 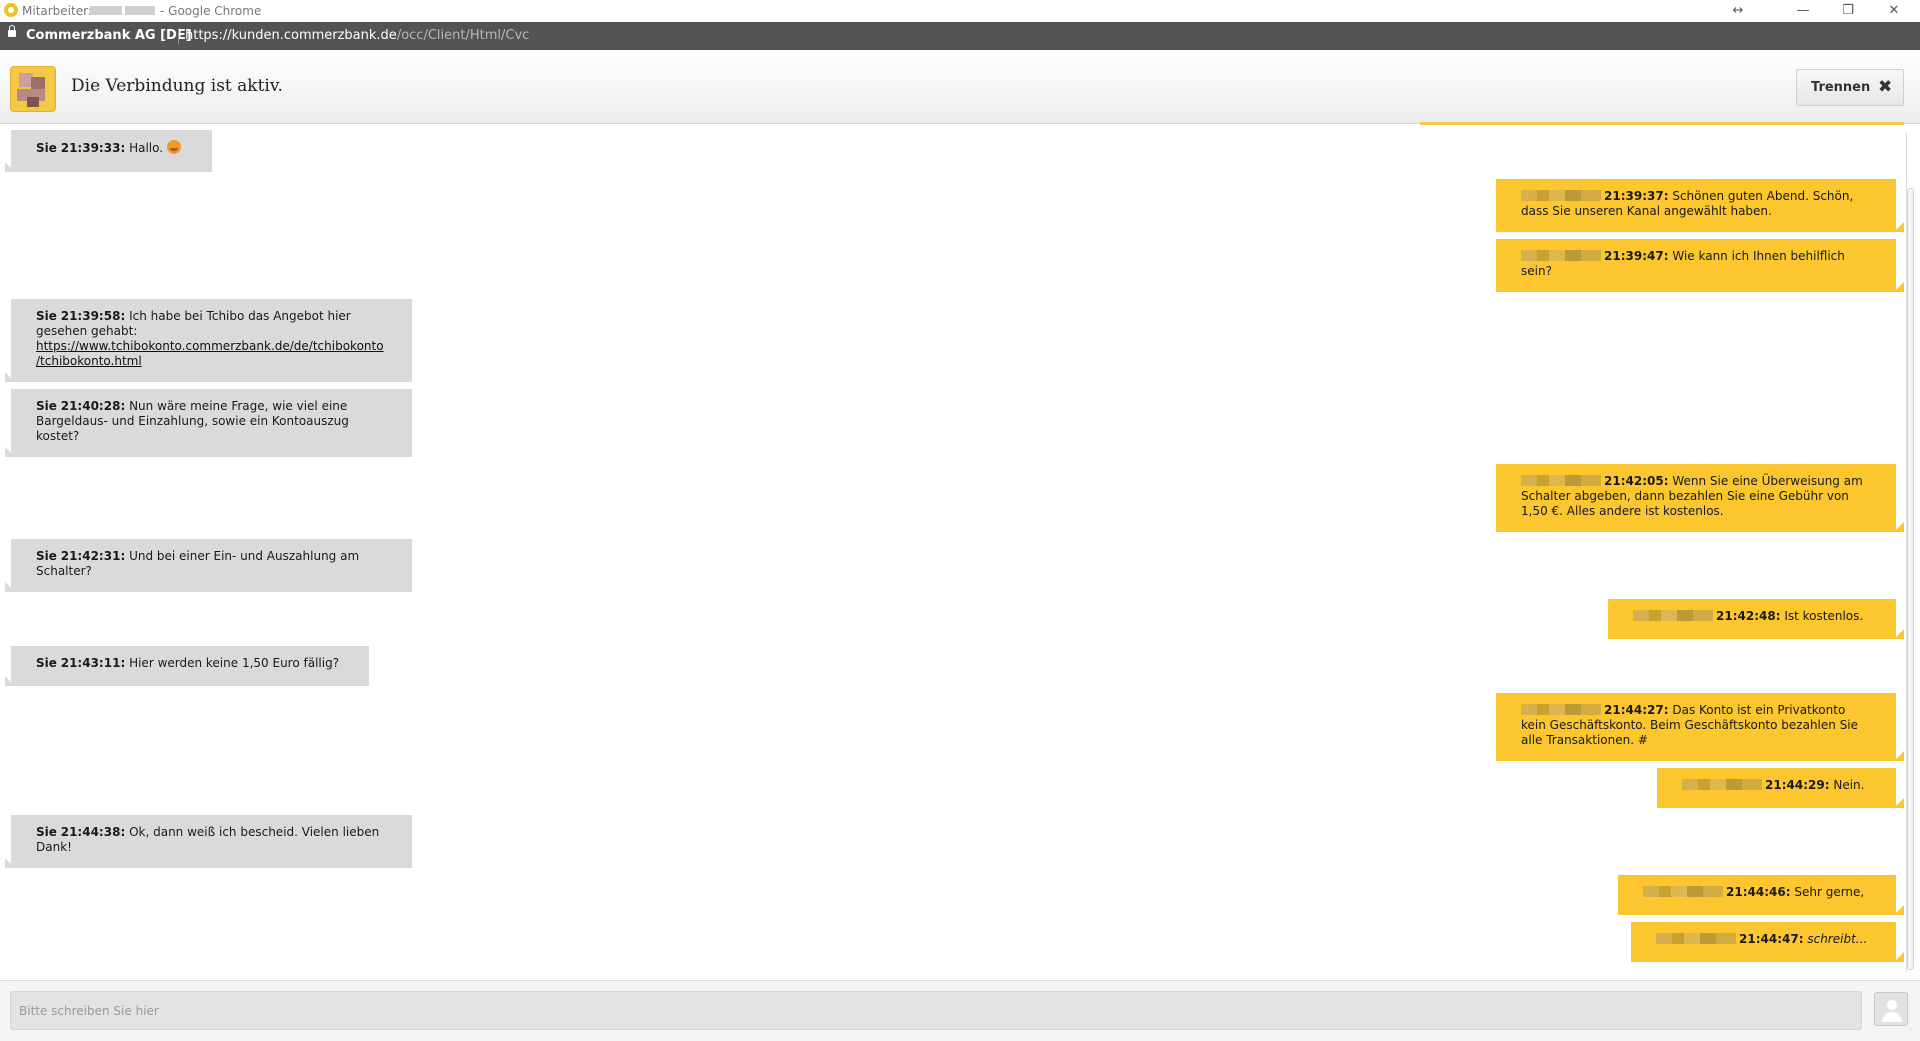 I want to click on window-title-prefix: Mitarbeiter:, so click(x=57, y=11).